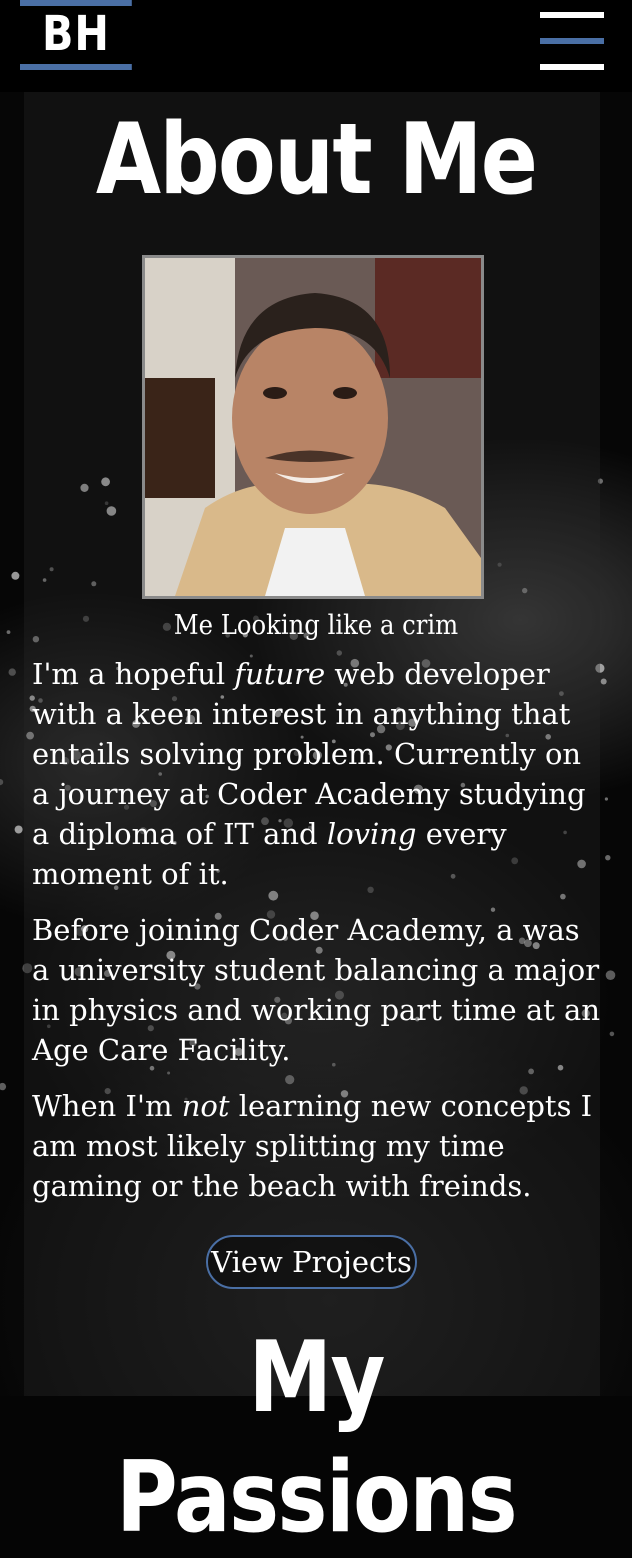 This screenshot has width=632, height=1558. I want to click on intro-text-1: I'm a hopeful, so click(133, 674).